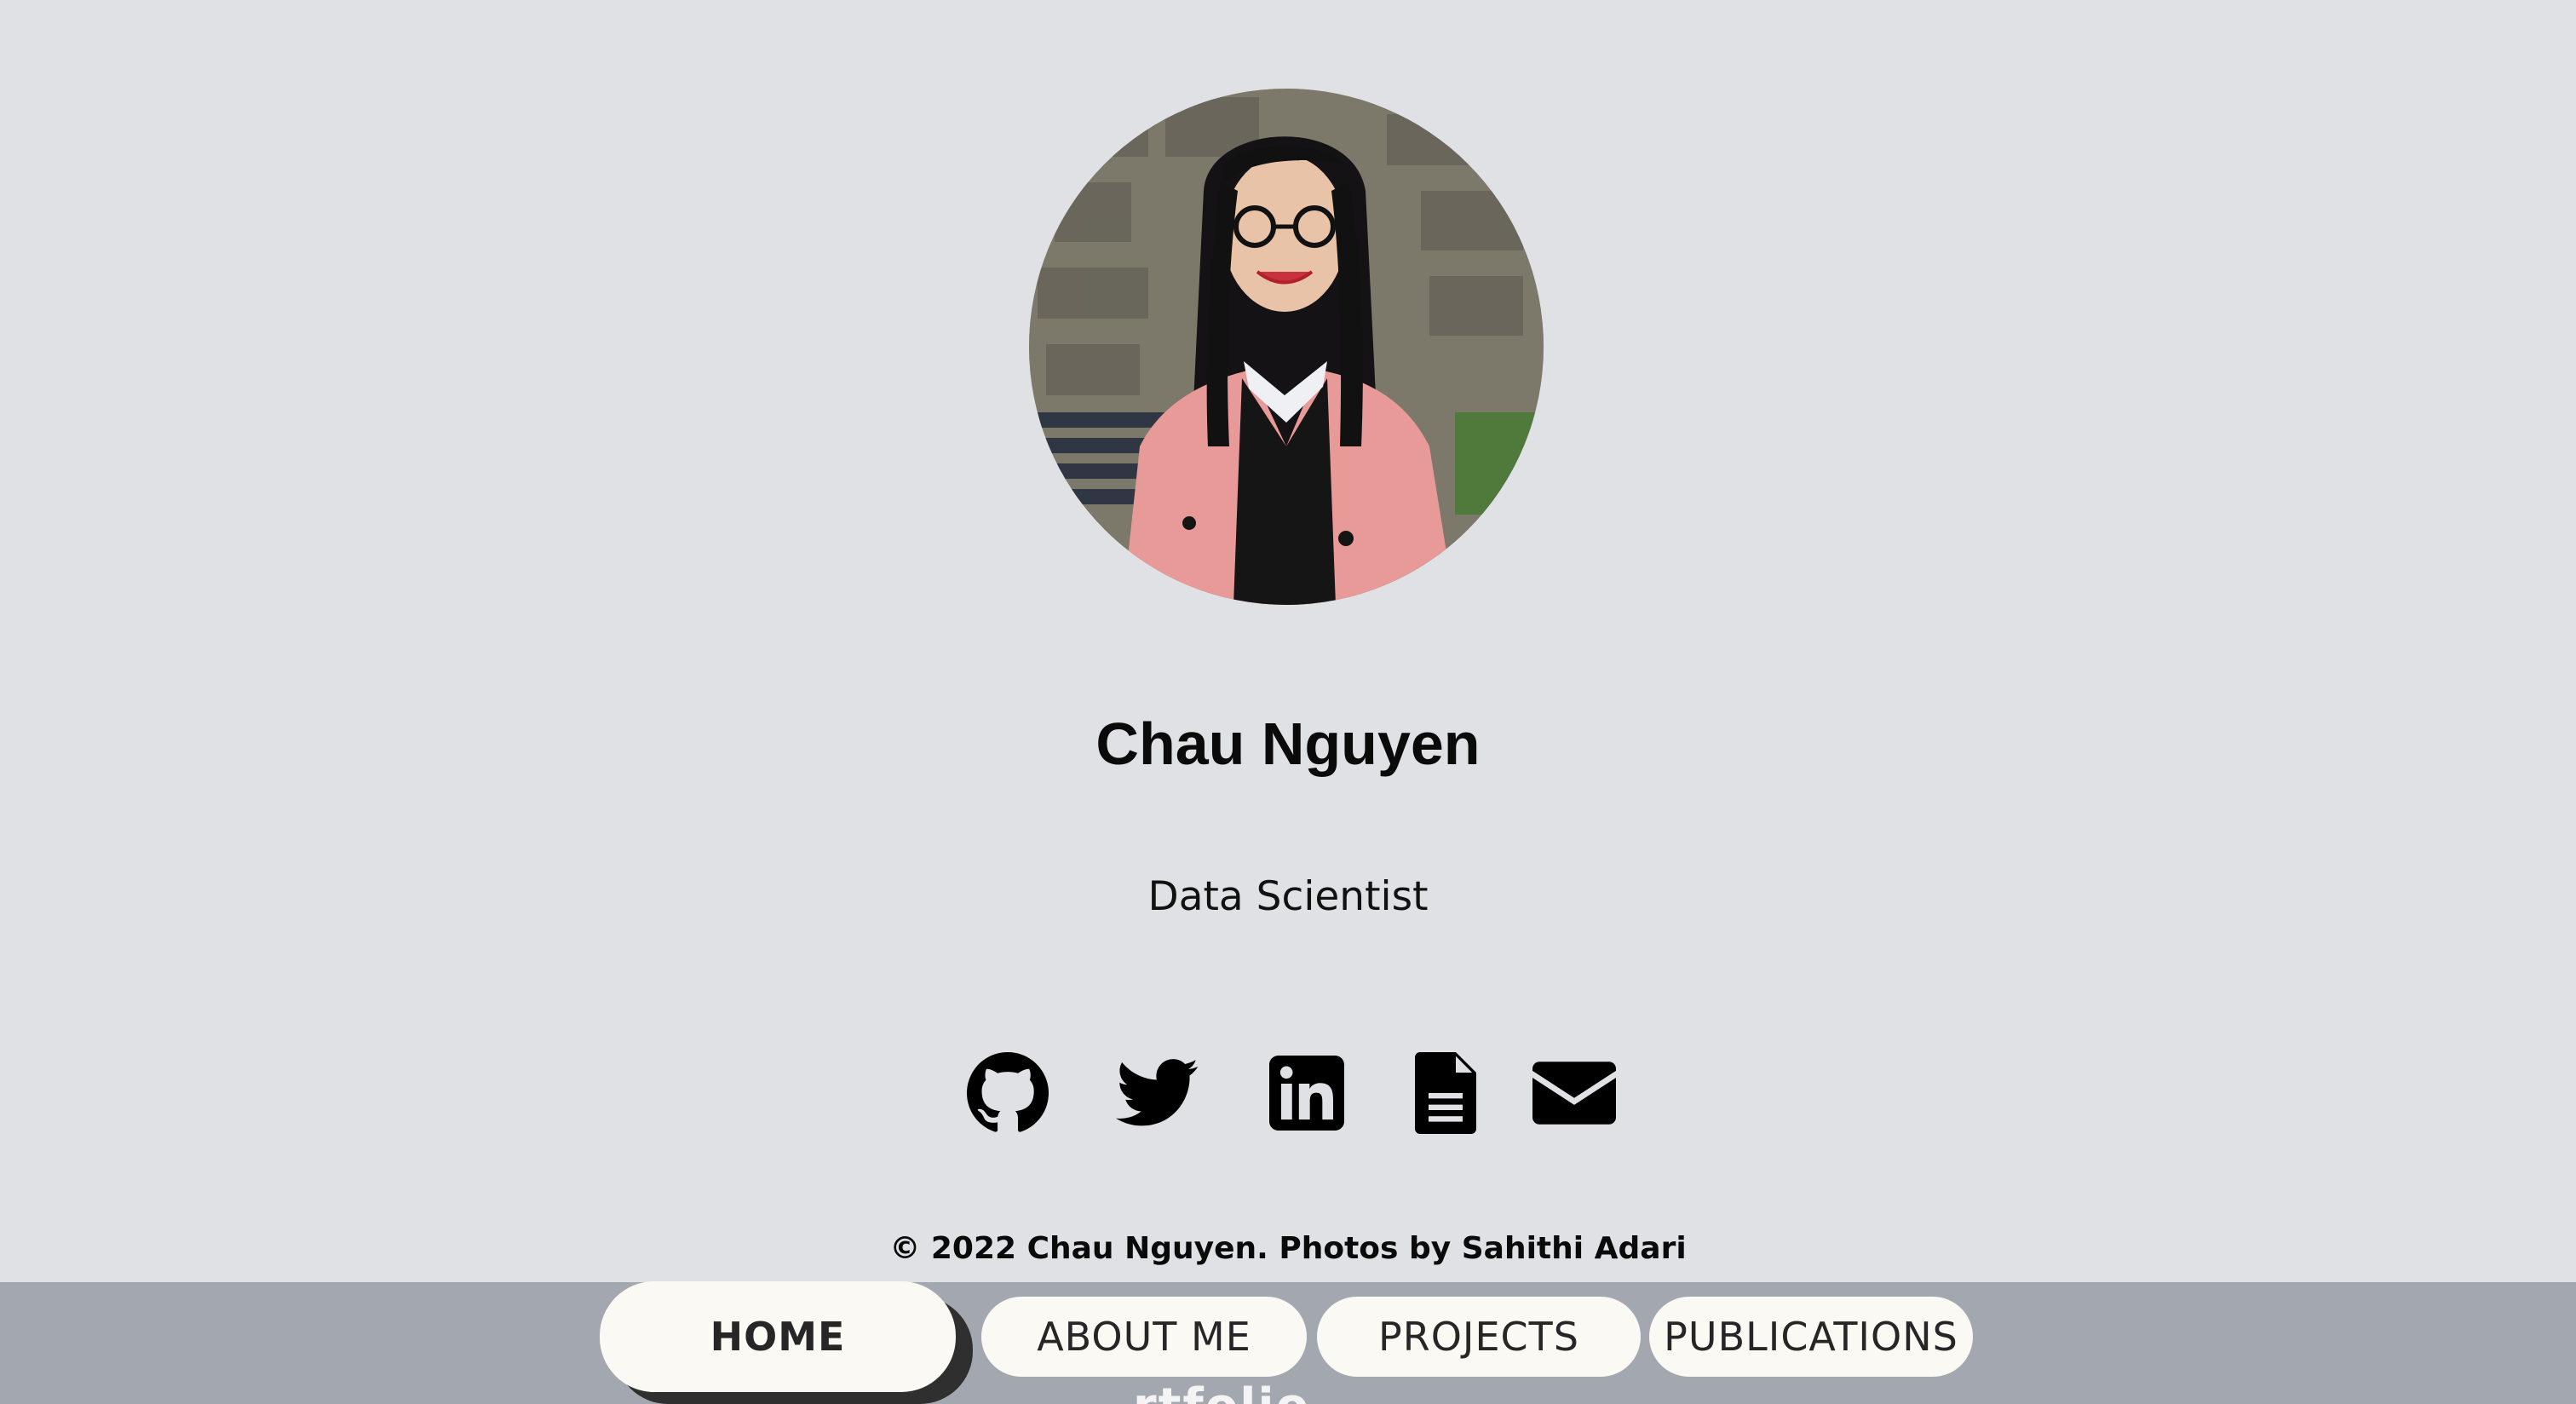 The width and height of the screenshot is (2576, 1404). I want to click on twitter-icon, so click(1157, 1092).